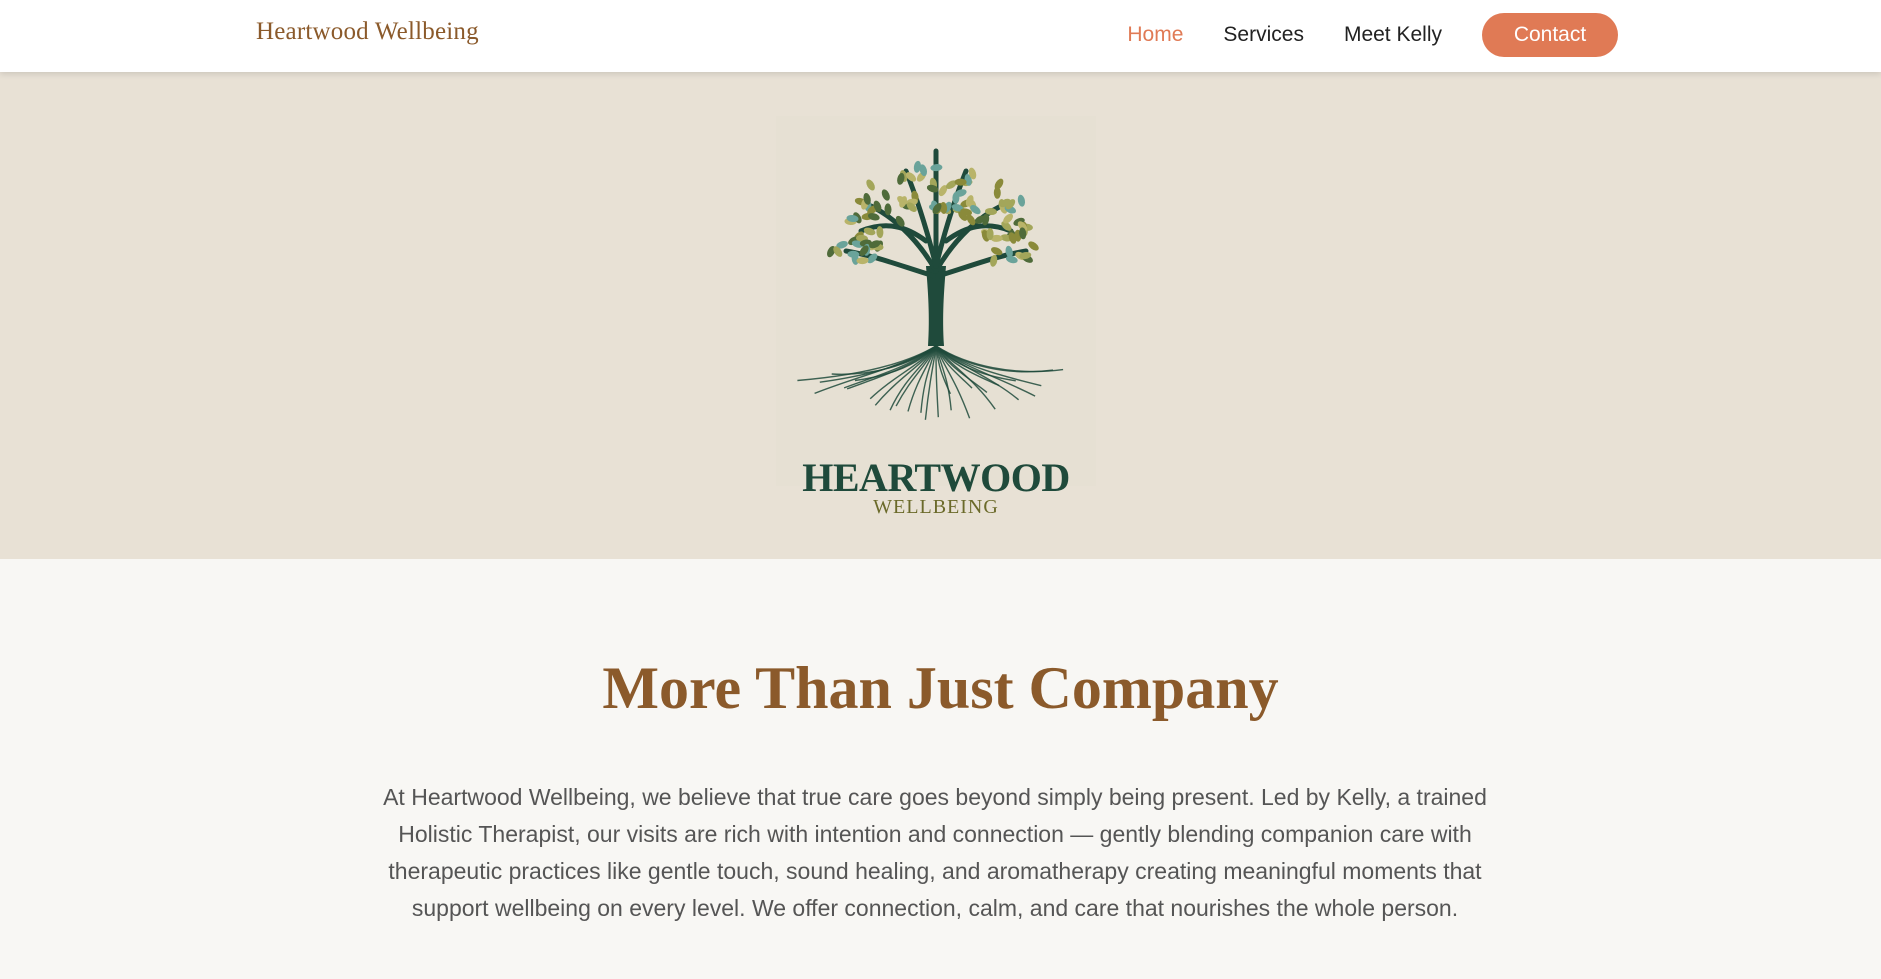 This screenshot has width=1881, height=979. I want to click on logo-subtitle: WELLBEING, so click(936, 507).